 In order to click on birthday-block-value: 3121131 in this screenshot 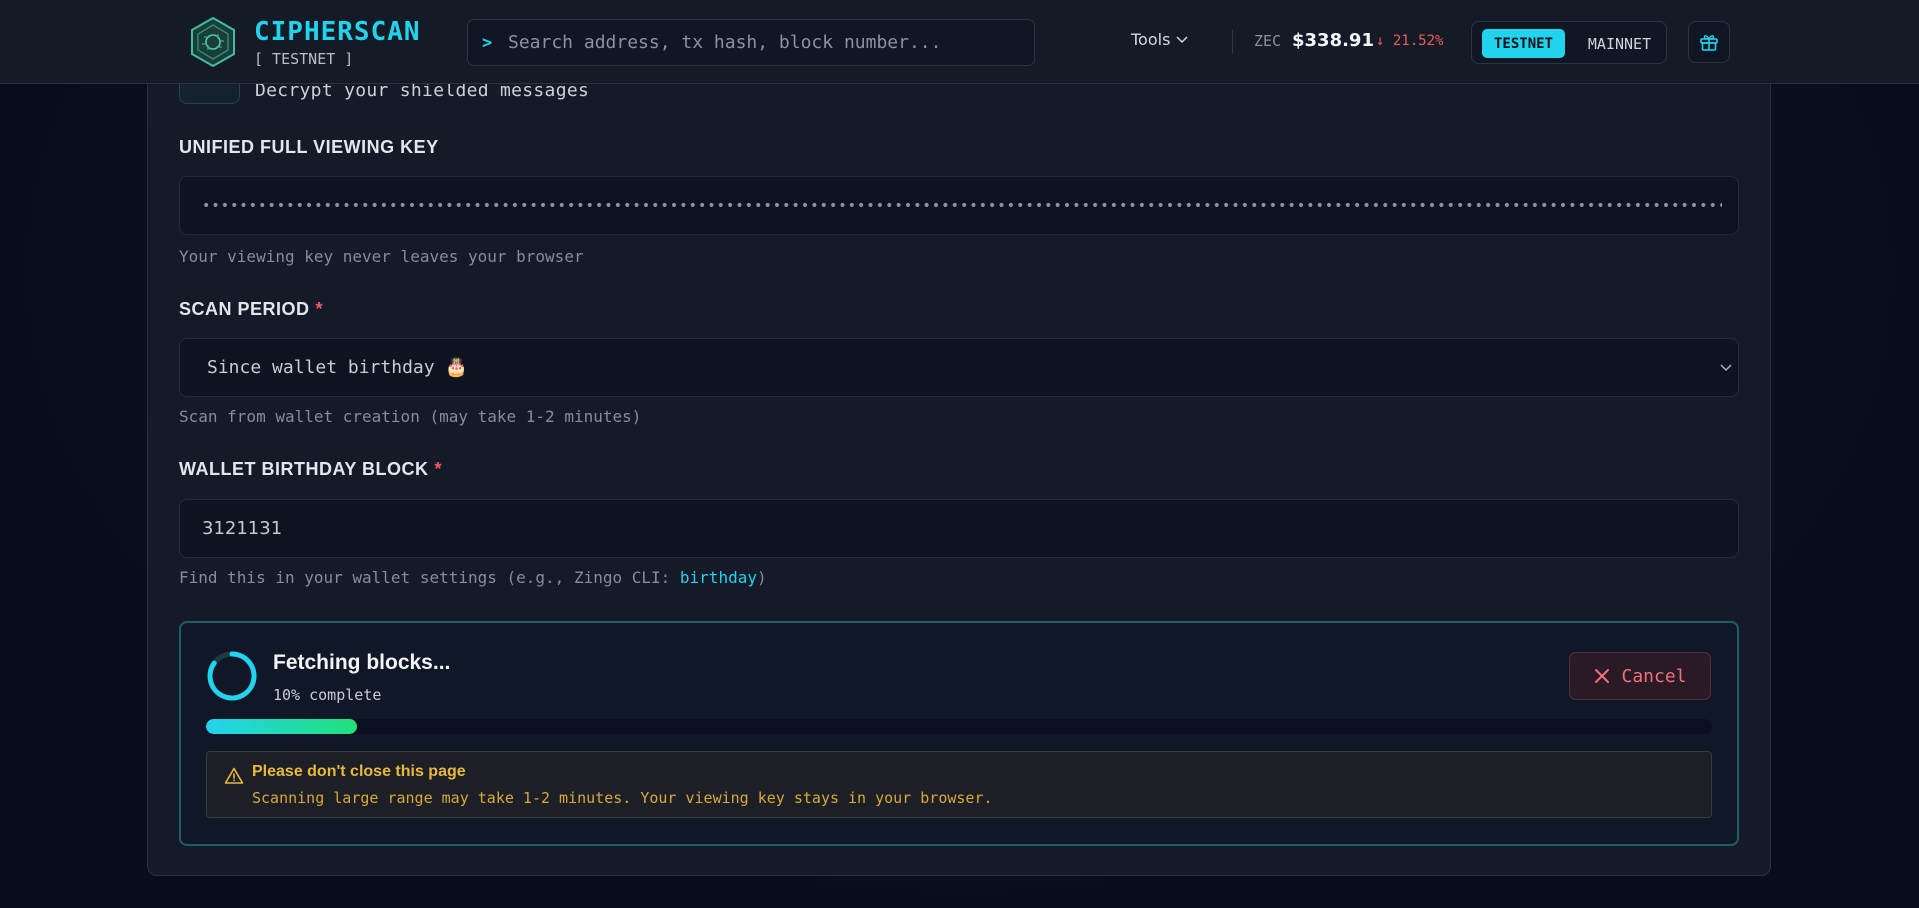, I will do `click(242, 528)`.